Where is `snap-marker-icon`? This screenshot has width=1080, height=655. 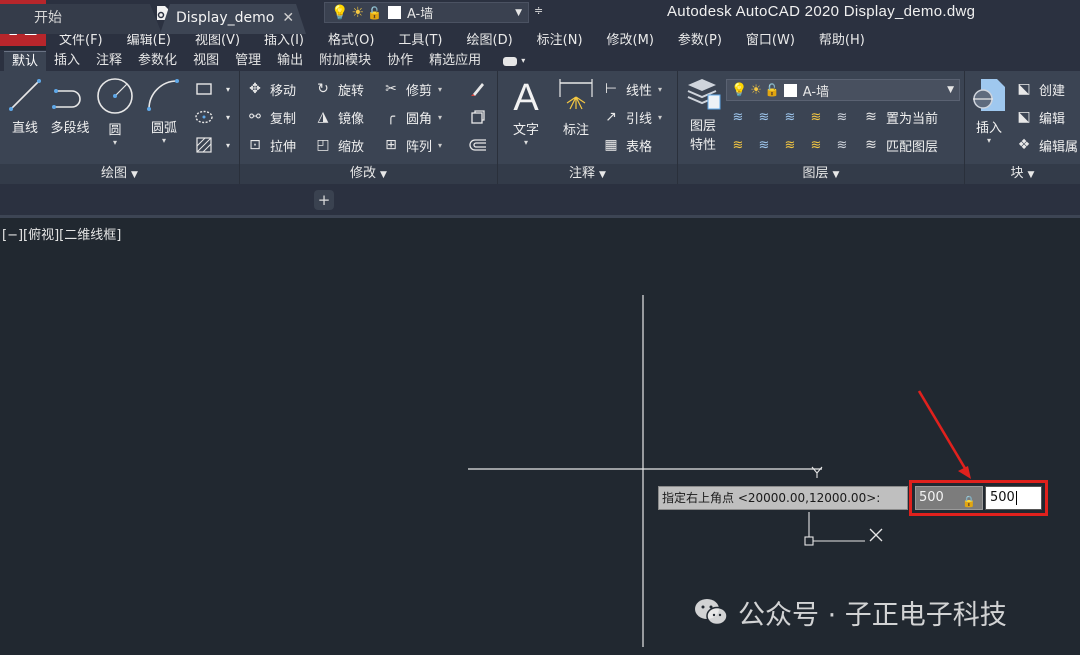 snap-marker-icon is located at coordinates (843, 529).